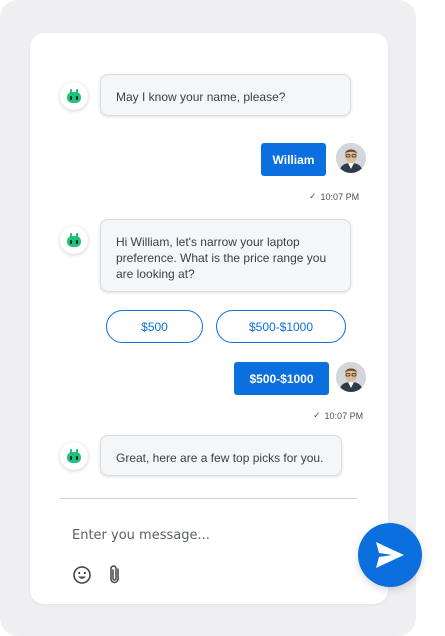 The height and width of the screenshot is (636, 445). I want to click on send-button, so click(390, 555).